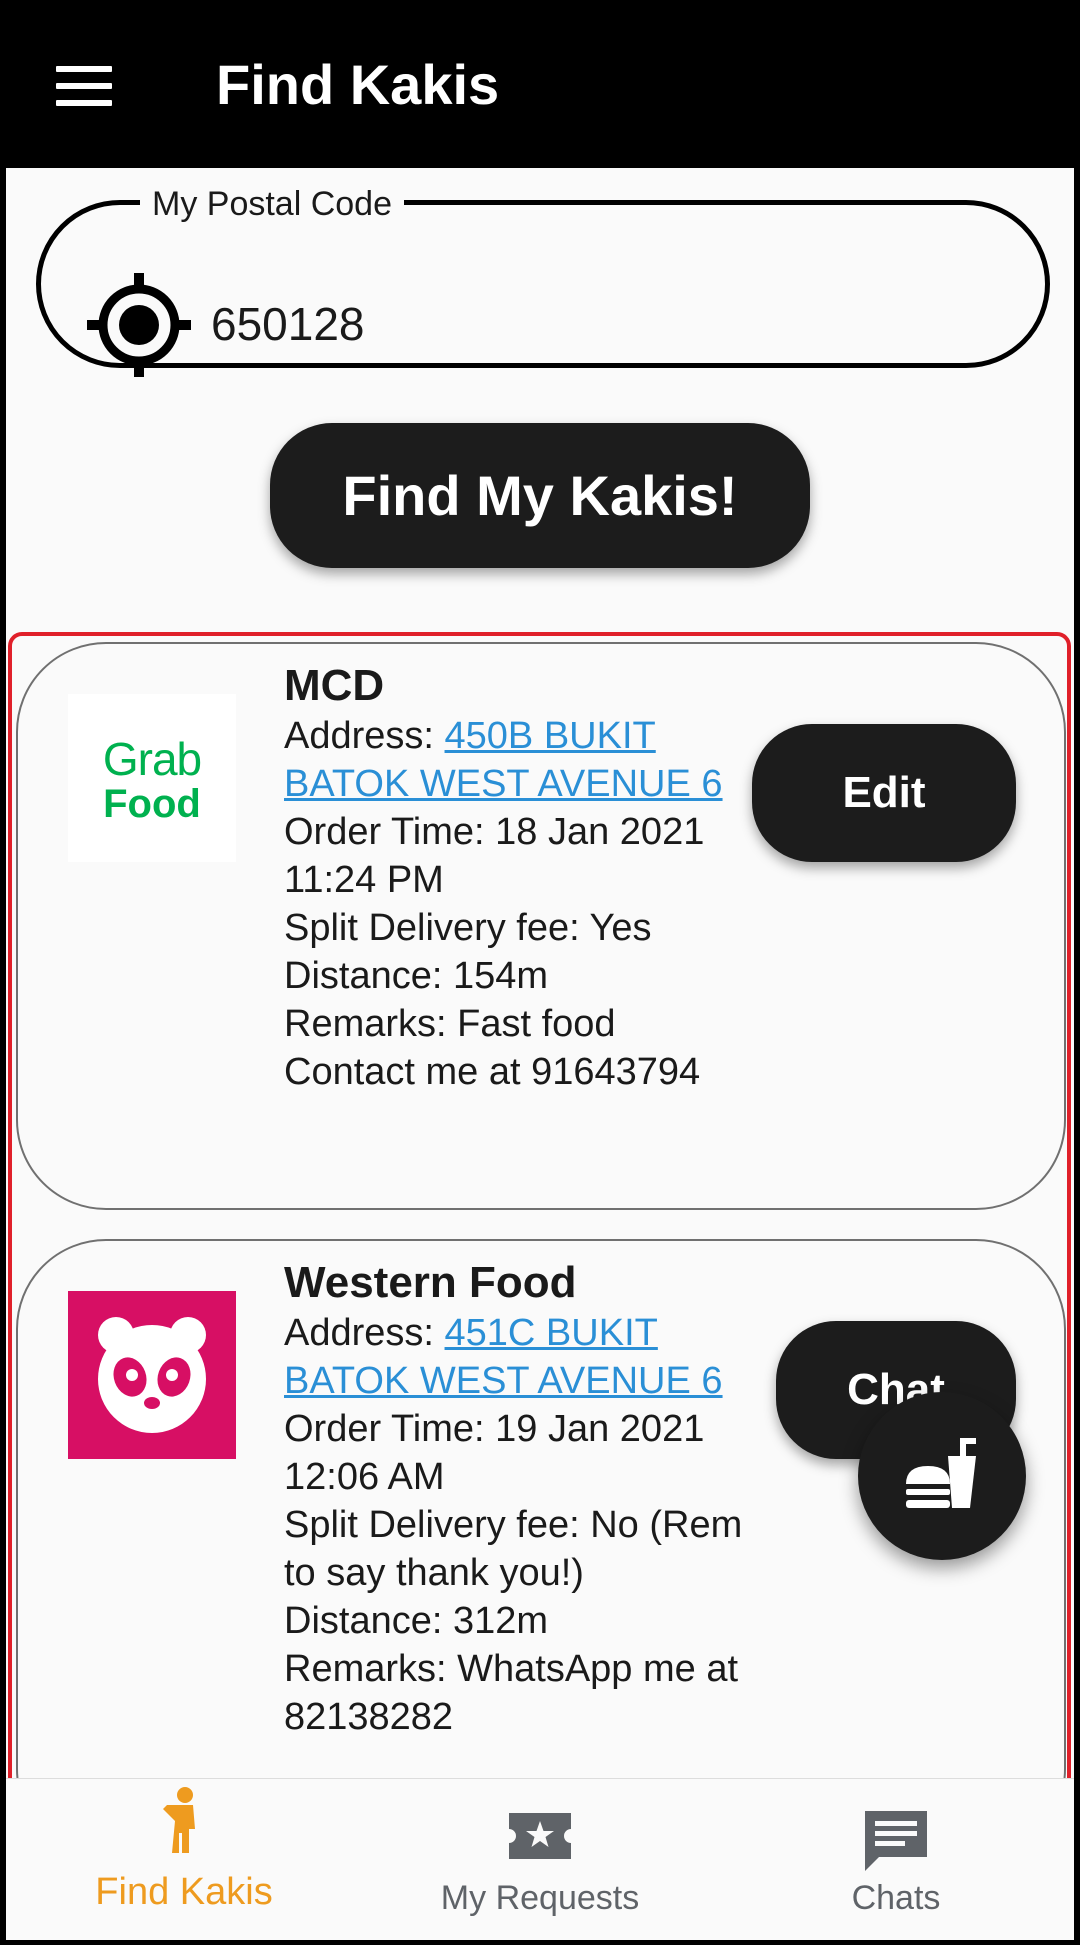 The height and width of the screenshot is (1945, 1080). I want to click on tab-chats: Chats, so click(896, 1860).